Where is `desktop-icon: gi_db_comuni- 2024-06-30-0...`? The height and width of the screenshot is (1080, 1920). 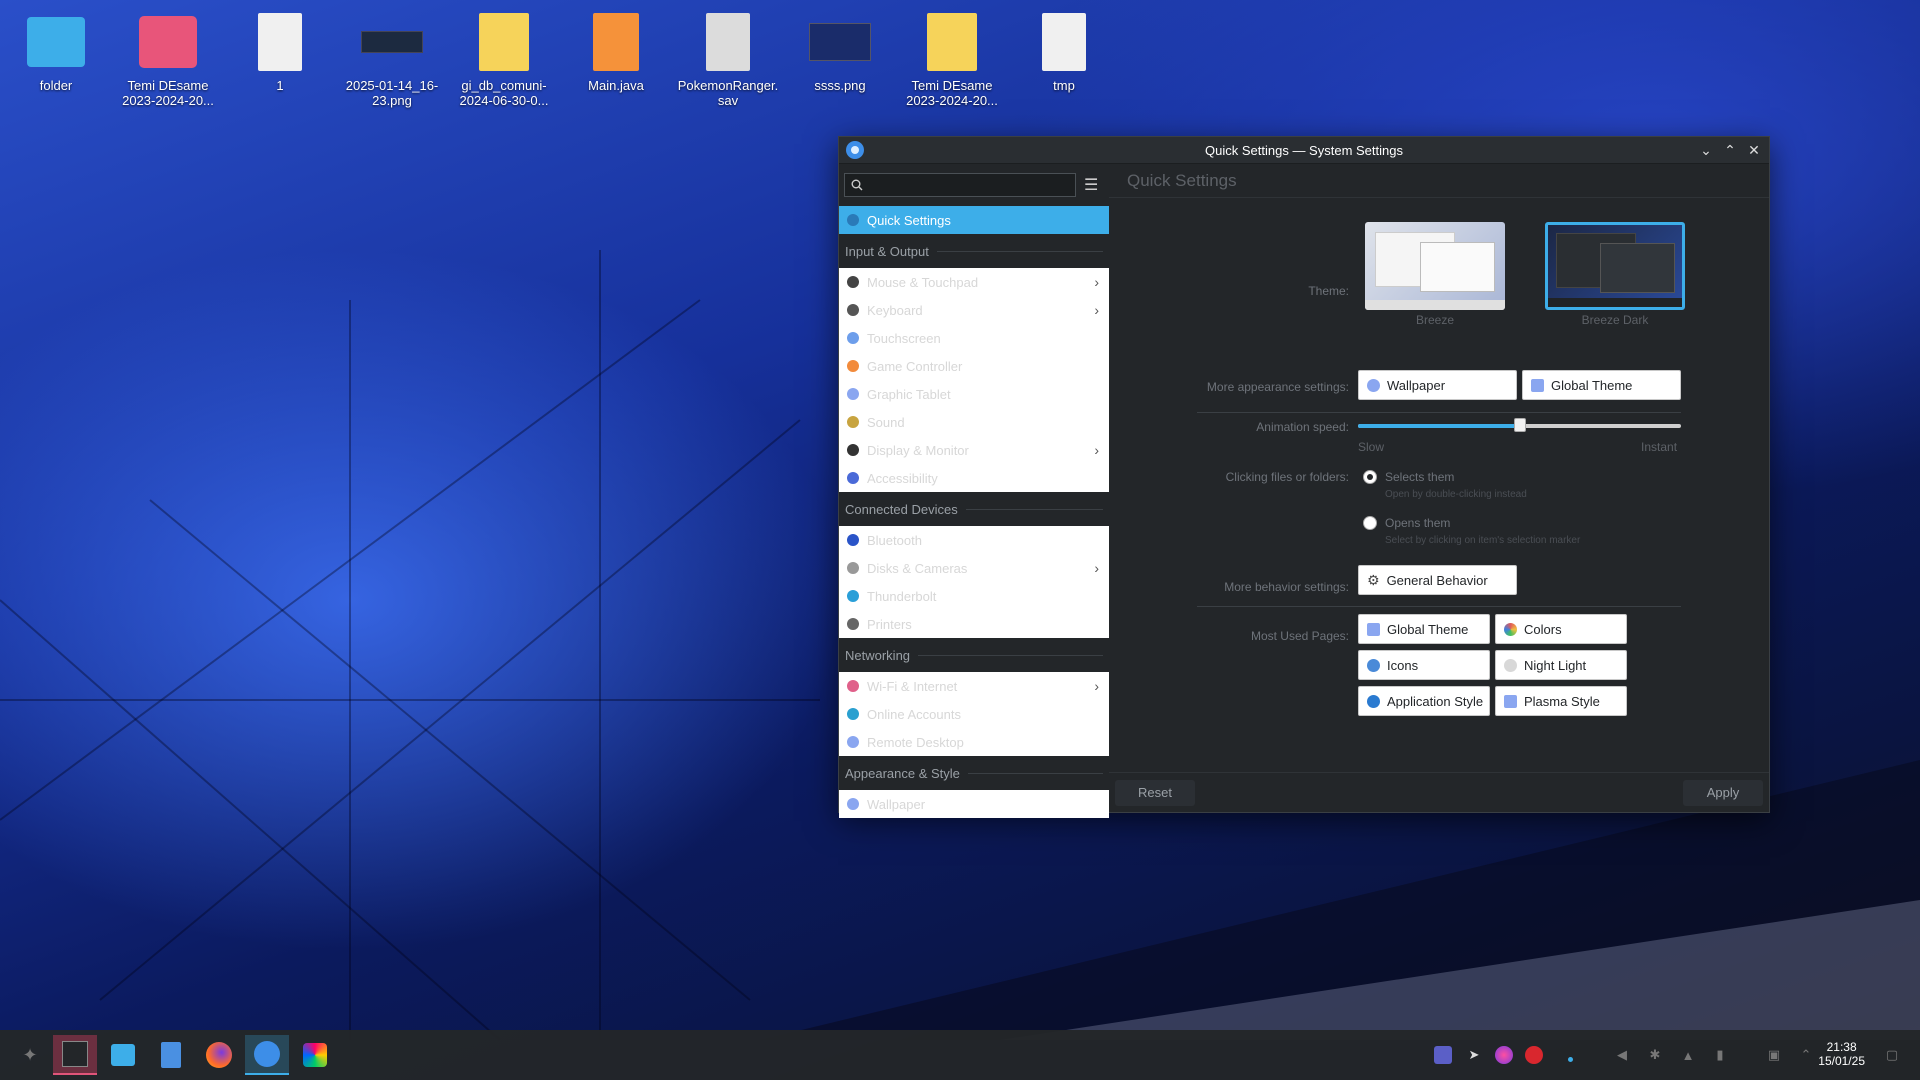
desktop-icon: gi_db_comuni- 2024-06-30-0... is located at coordinates (504, 59).